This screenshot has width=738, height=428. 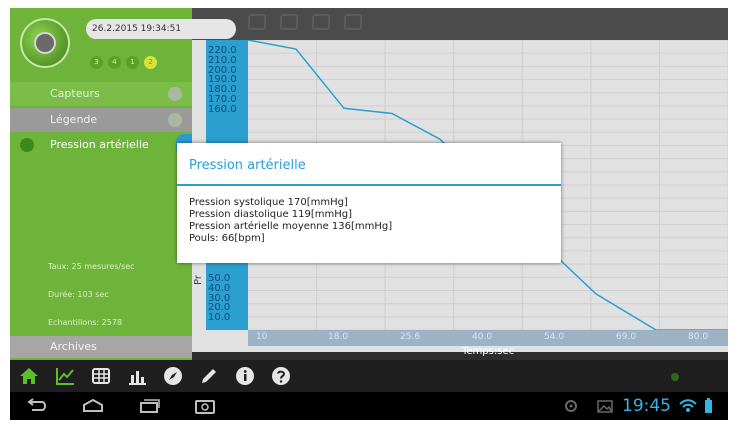 What do you see at coordinates (101, 376) in the screenshot?
I see `table-icon` at bounding box center [101, 376].